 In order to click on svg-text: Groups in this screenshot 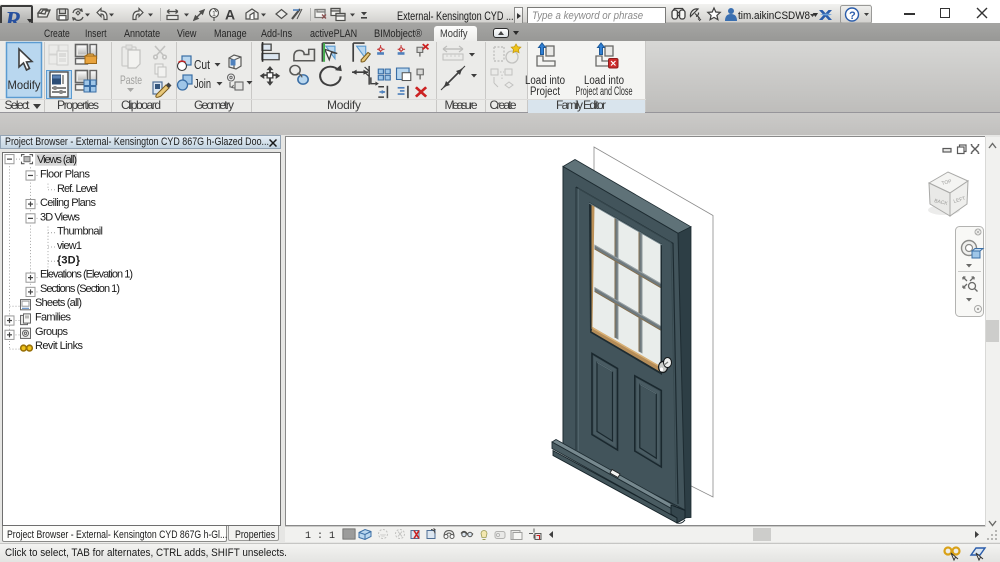, I will do `click(51, 332)`.